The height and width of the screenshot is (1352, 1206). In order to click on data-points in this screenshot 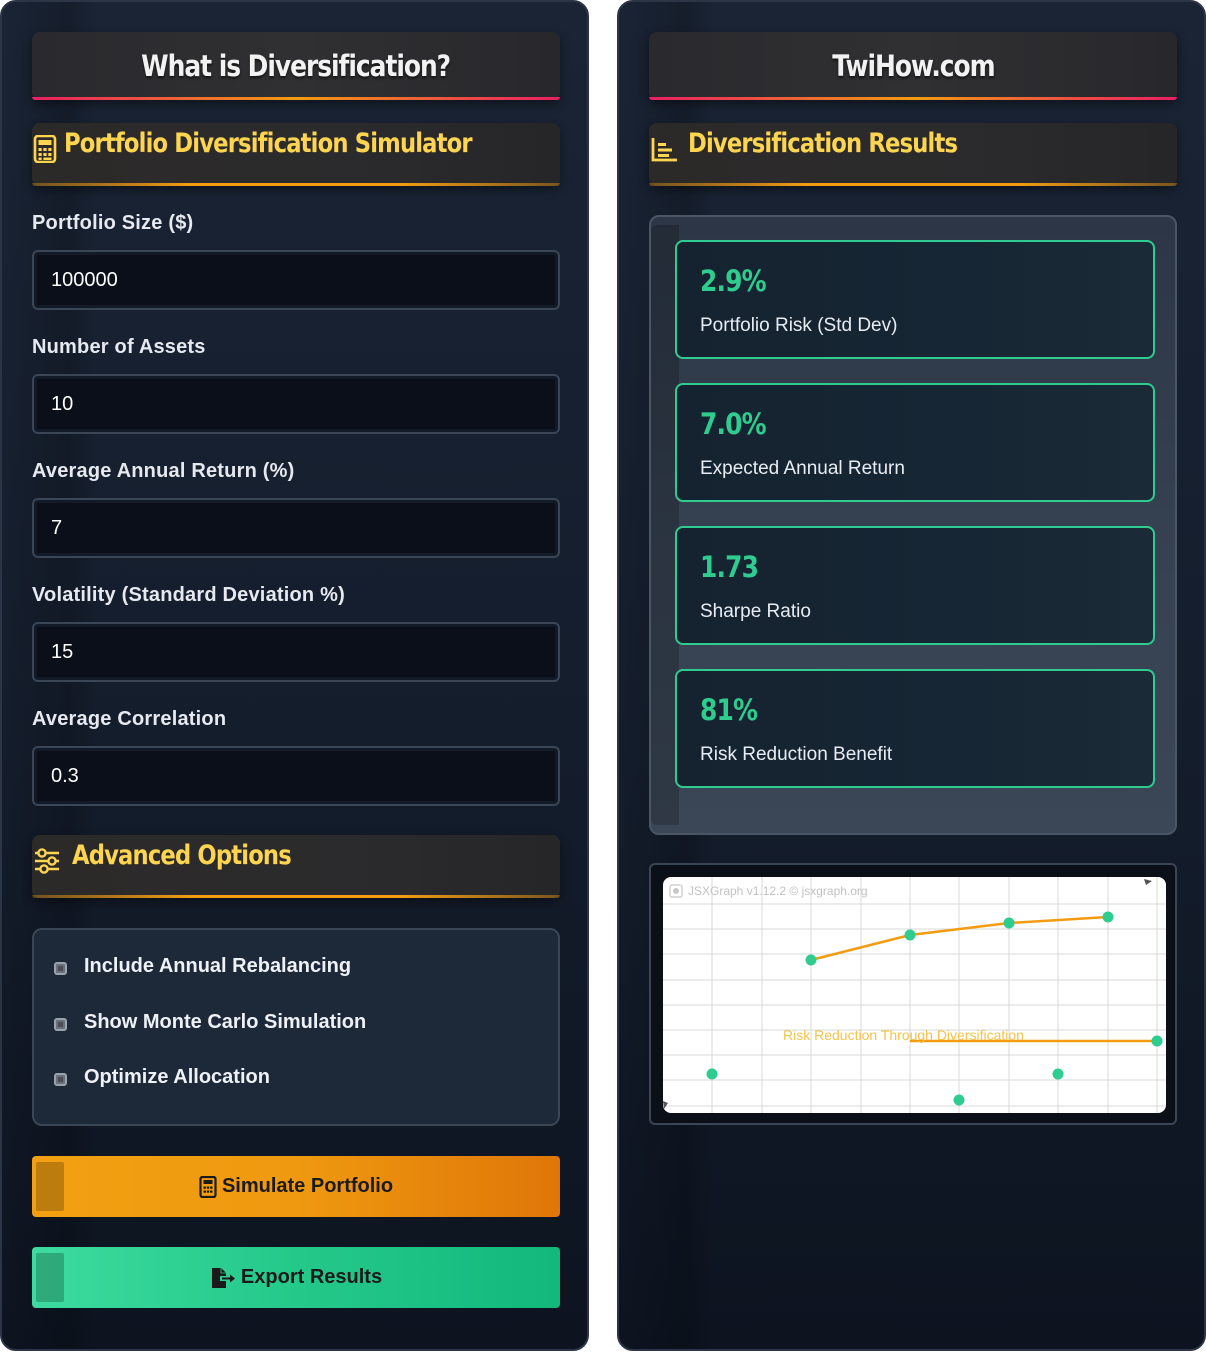, I will do `click(934, 1008)`.